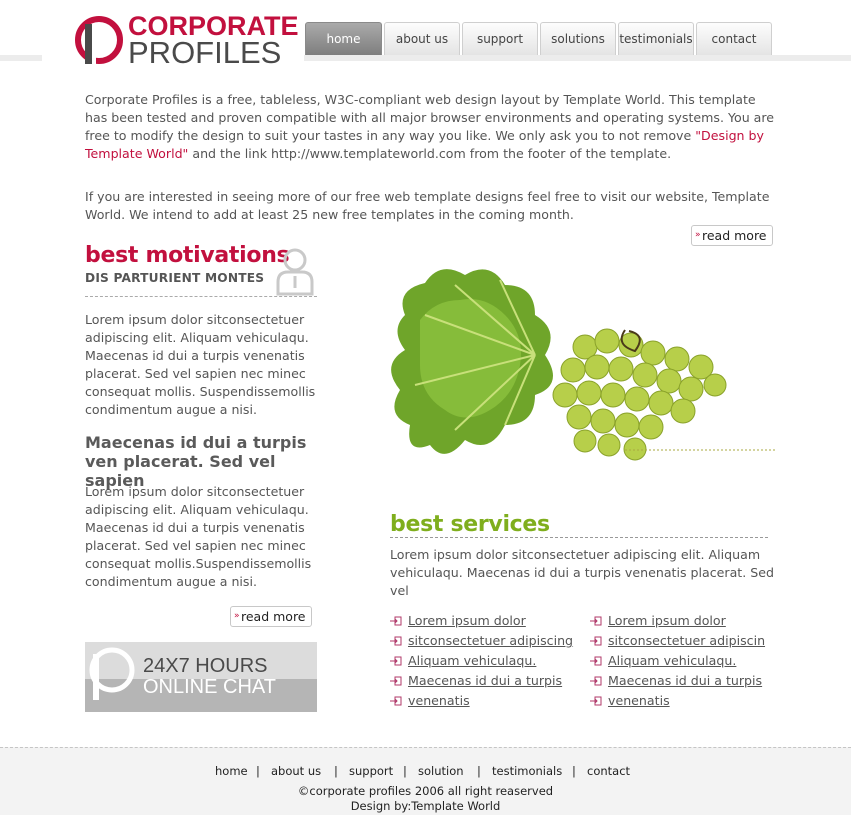  What do you see at coordinates (175, 278) in the screenshot?
I see `motivations-subtitle: DIS PARTURIENT MONTES` at bounding box center [175, 278].